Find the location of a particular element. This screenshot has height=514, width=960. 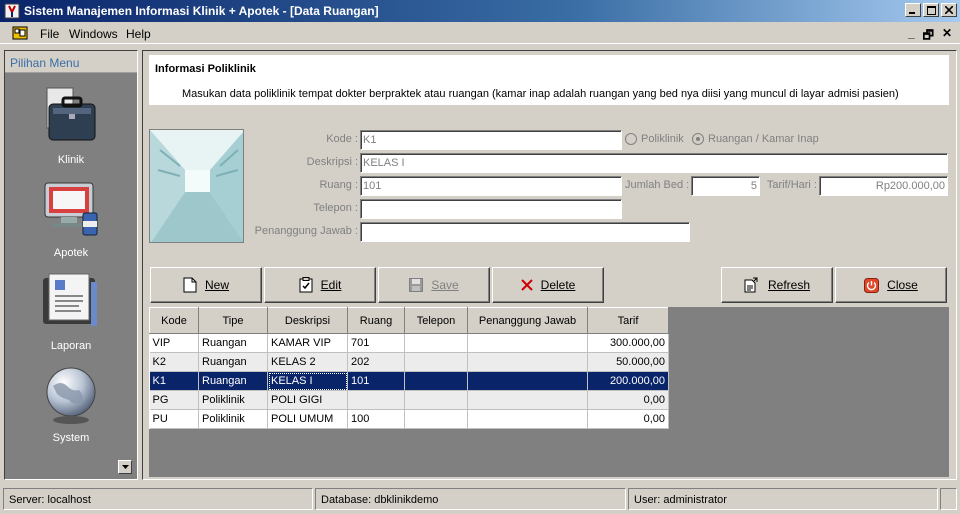

deskripsi-field: KELAS I is located at coordinates (654, 163).